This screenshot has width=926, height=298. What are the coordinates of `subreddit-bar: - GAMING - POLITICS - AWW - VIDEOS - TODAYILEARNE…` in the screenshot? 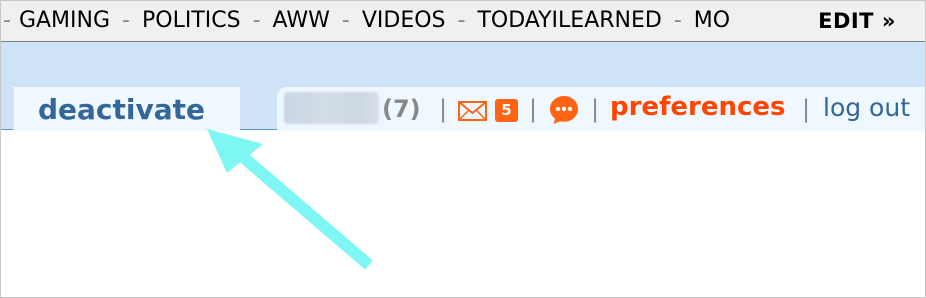 It's located at (463, 21).